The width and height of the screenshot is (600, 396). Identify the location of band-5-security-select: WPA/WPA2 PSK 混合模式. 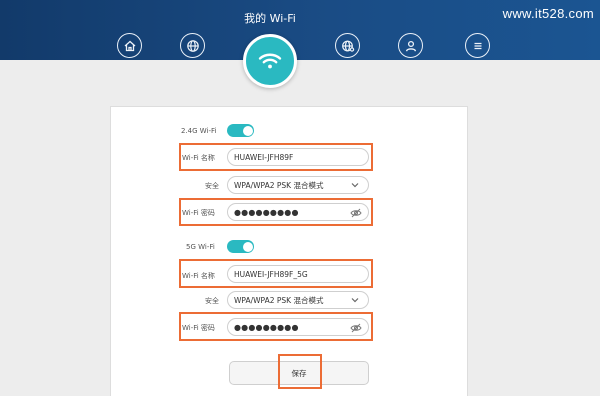
(298, 300).